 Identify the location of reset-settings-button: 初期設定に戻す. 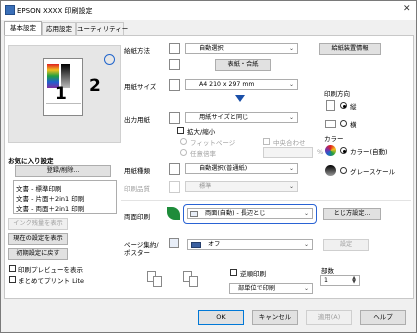
(38, 254).